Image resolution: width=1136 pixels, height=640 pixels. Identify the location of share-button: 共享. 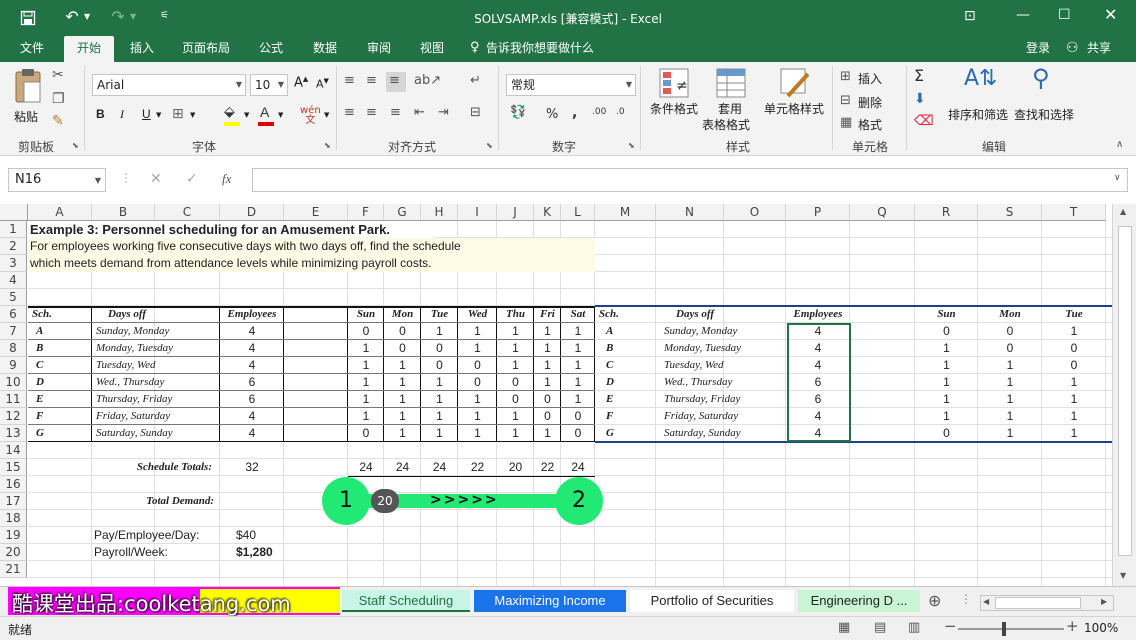
(1099, 49).